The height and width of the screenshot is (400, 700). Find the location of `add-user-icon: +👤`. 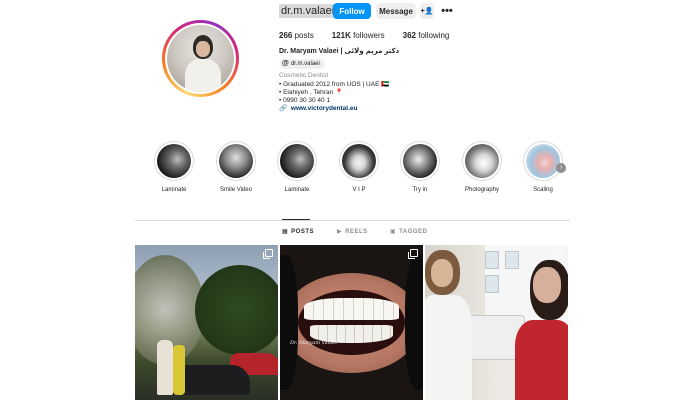

add-user-icon: +👤 is located at coordinates (427, 11).